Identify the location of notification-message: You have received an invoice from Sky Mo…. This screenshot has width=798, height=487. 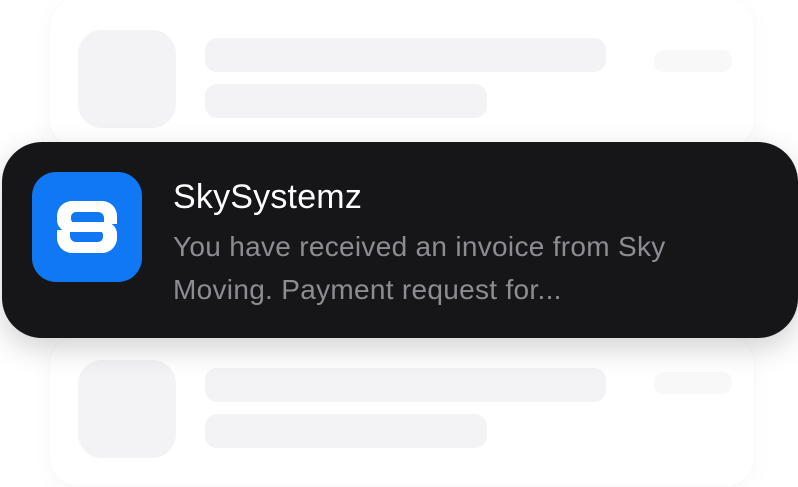
(419, 268).